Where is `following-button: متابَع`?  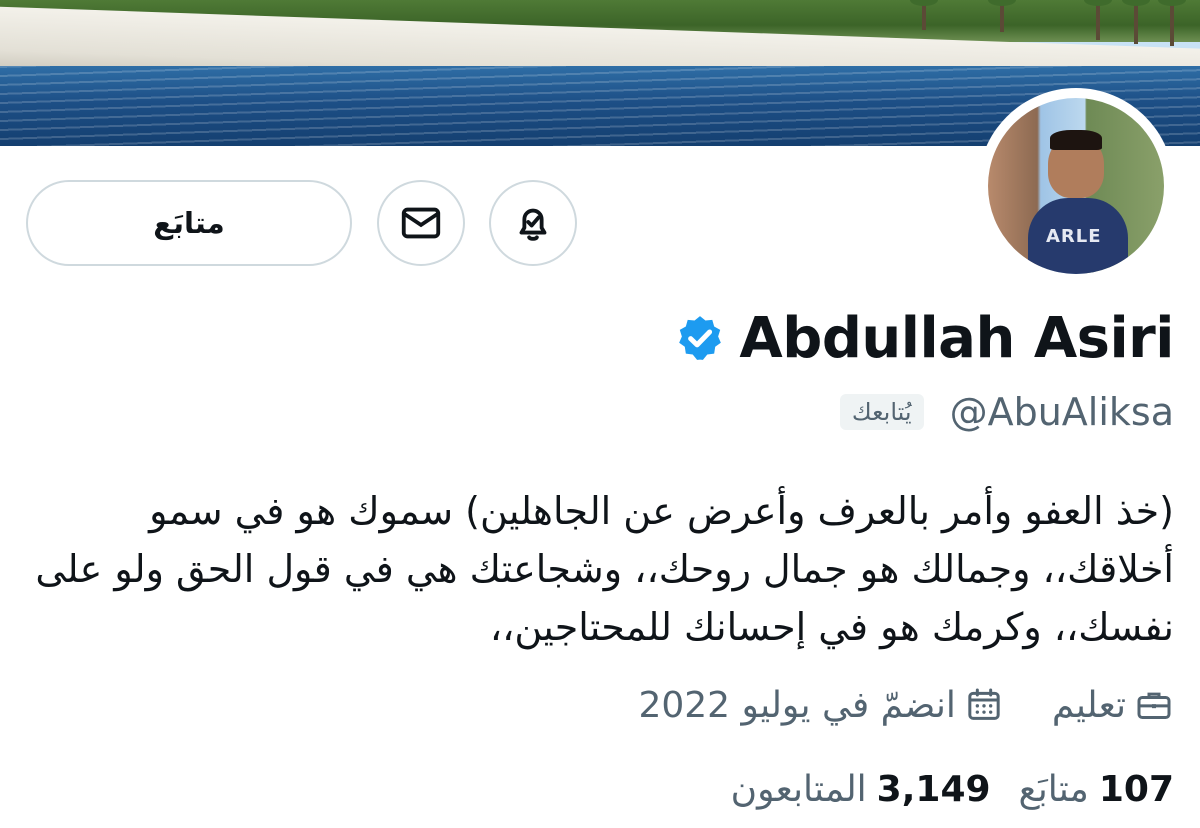 following-button: متابَع is located at coordinates (189, 223).